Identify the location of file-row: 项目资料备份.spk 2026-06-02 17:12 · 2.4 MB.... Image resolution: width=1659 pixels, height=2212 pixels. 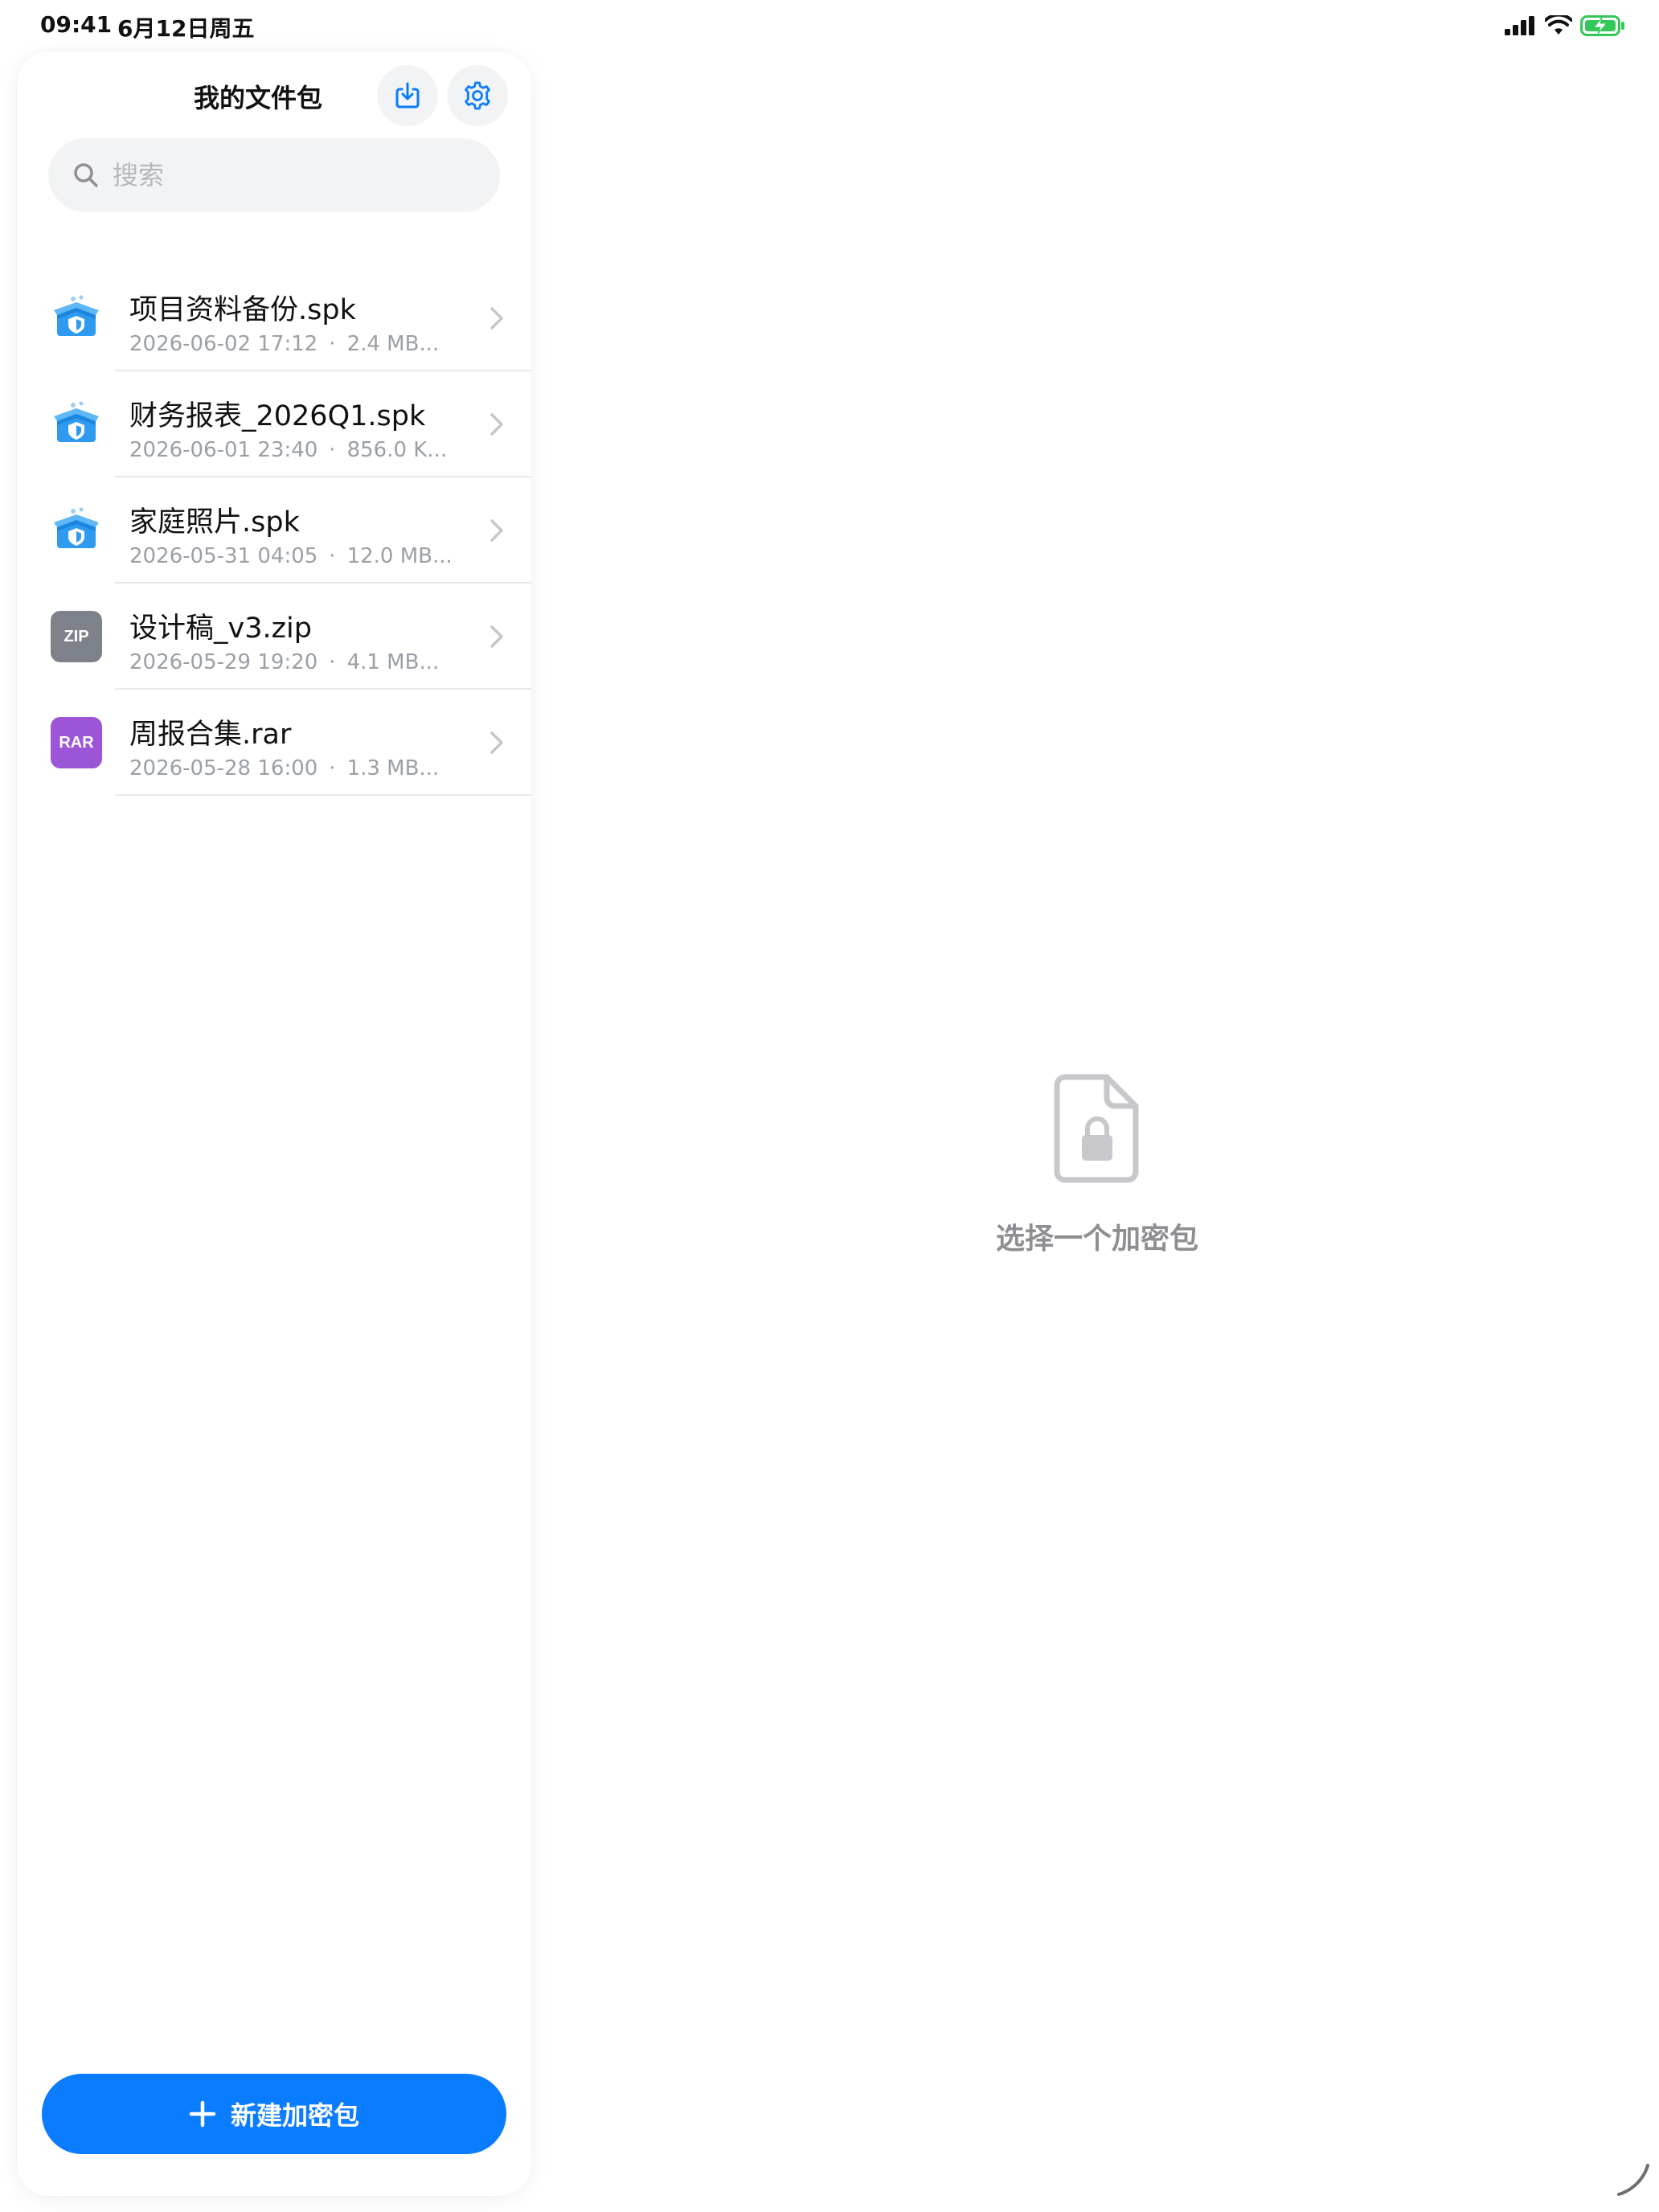
(274, 318).